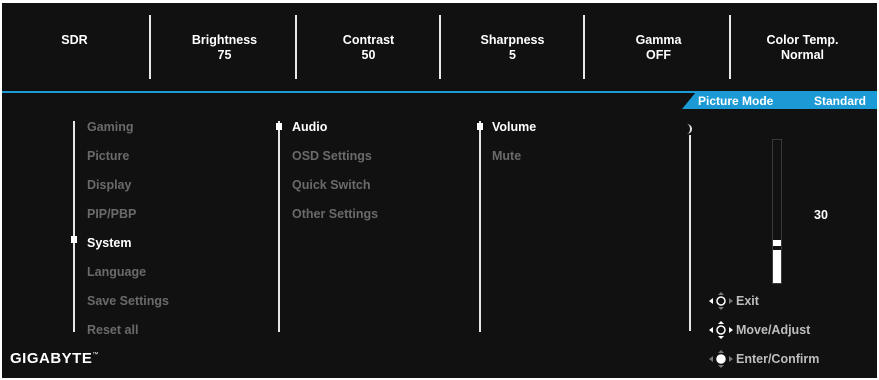 The image size is (879, 380). What do you see at coordinates (736, 101) in the screenshot?
I see `picture-mode-label: Picture Mode` at bounding box center [736, 101].